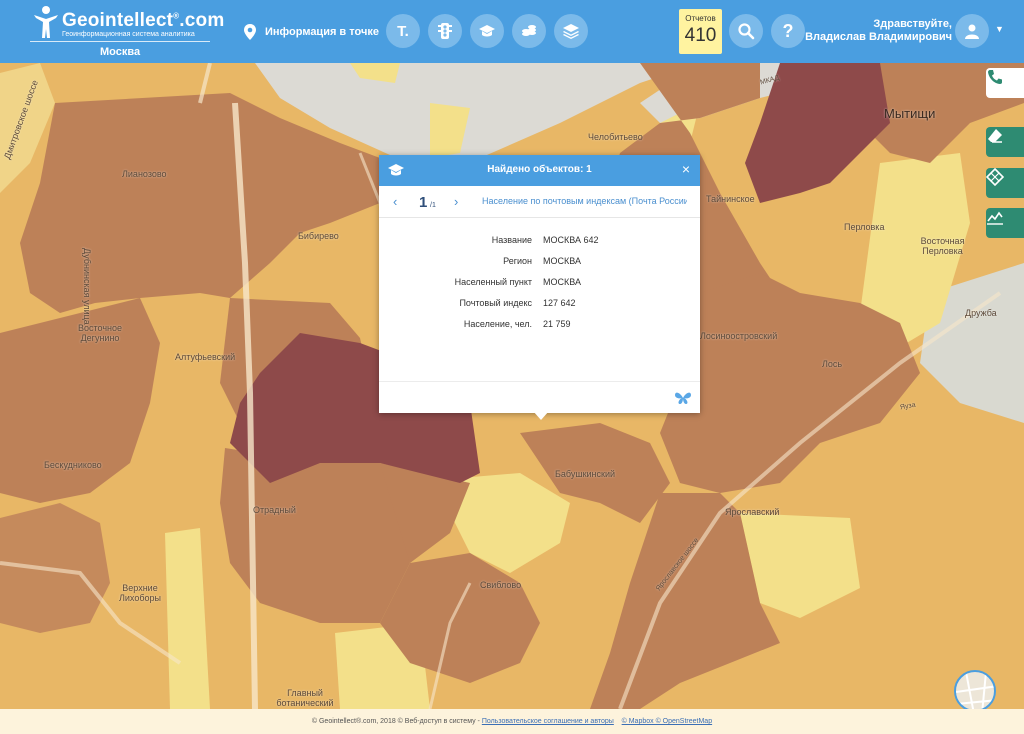  I want to click on person-logo-icon, so click(46, 22).